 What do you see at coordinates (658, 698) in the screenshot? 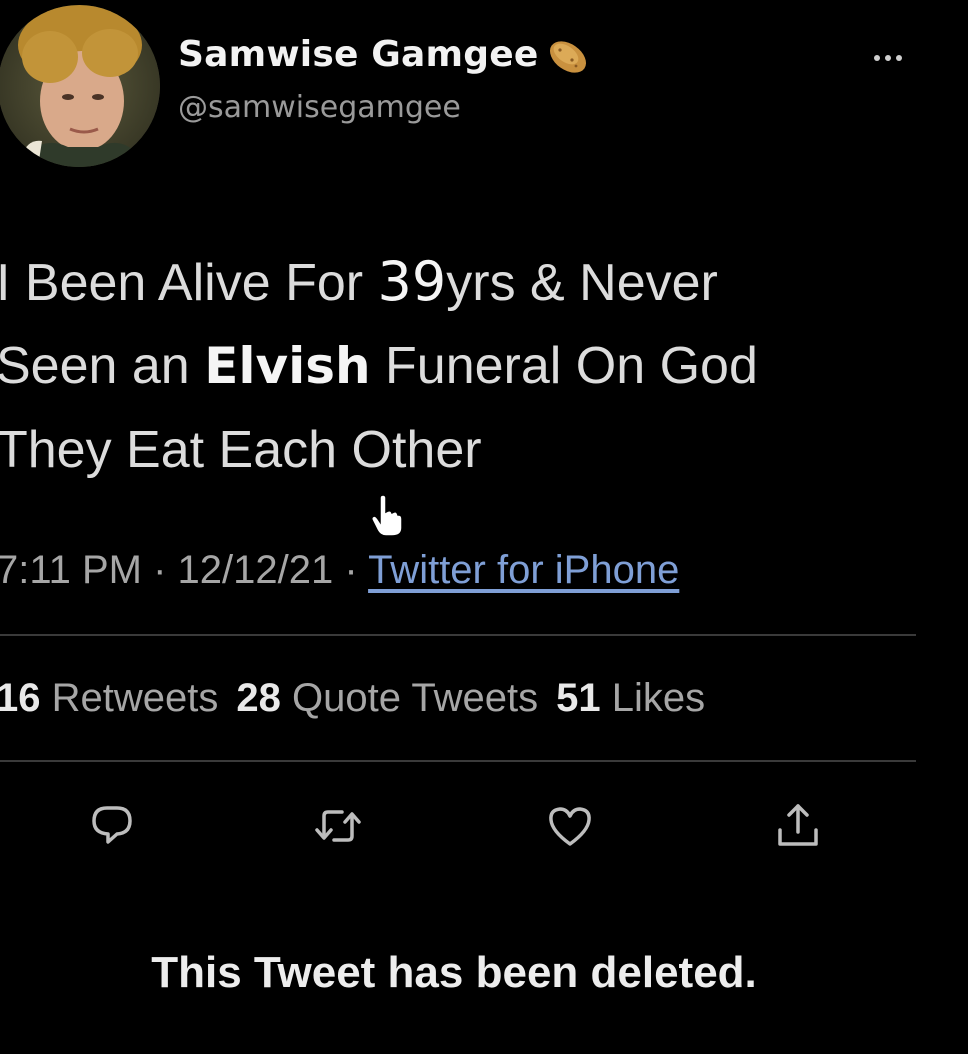
I see `likes-label: Likes` at bounding box center [658, 698].